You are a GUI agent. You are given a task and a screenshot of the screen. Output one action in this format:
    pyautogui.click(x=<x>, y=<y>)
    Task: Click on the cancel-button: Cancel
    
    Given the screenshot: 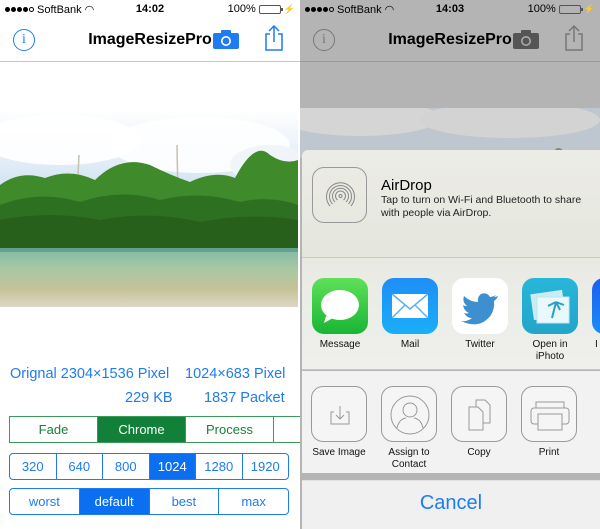 What is the action you would take?
    pyautogui.click(x=451, y=503)
    